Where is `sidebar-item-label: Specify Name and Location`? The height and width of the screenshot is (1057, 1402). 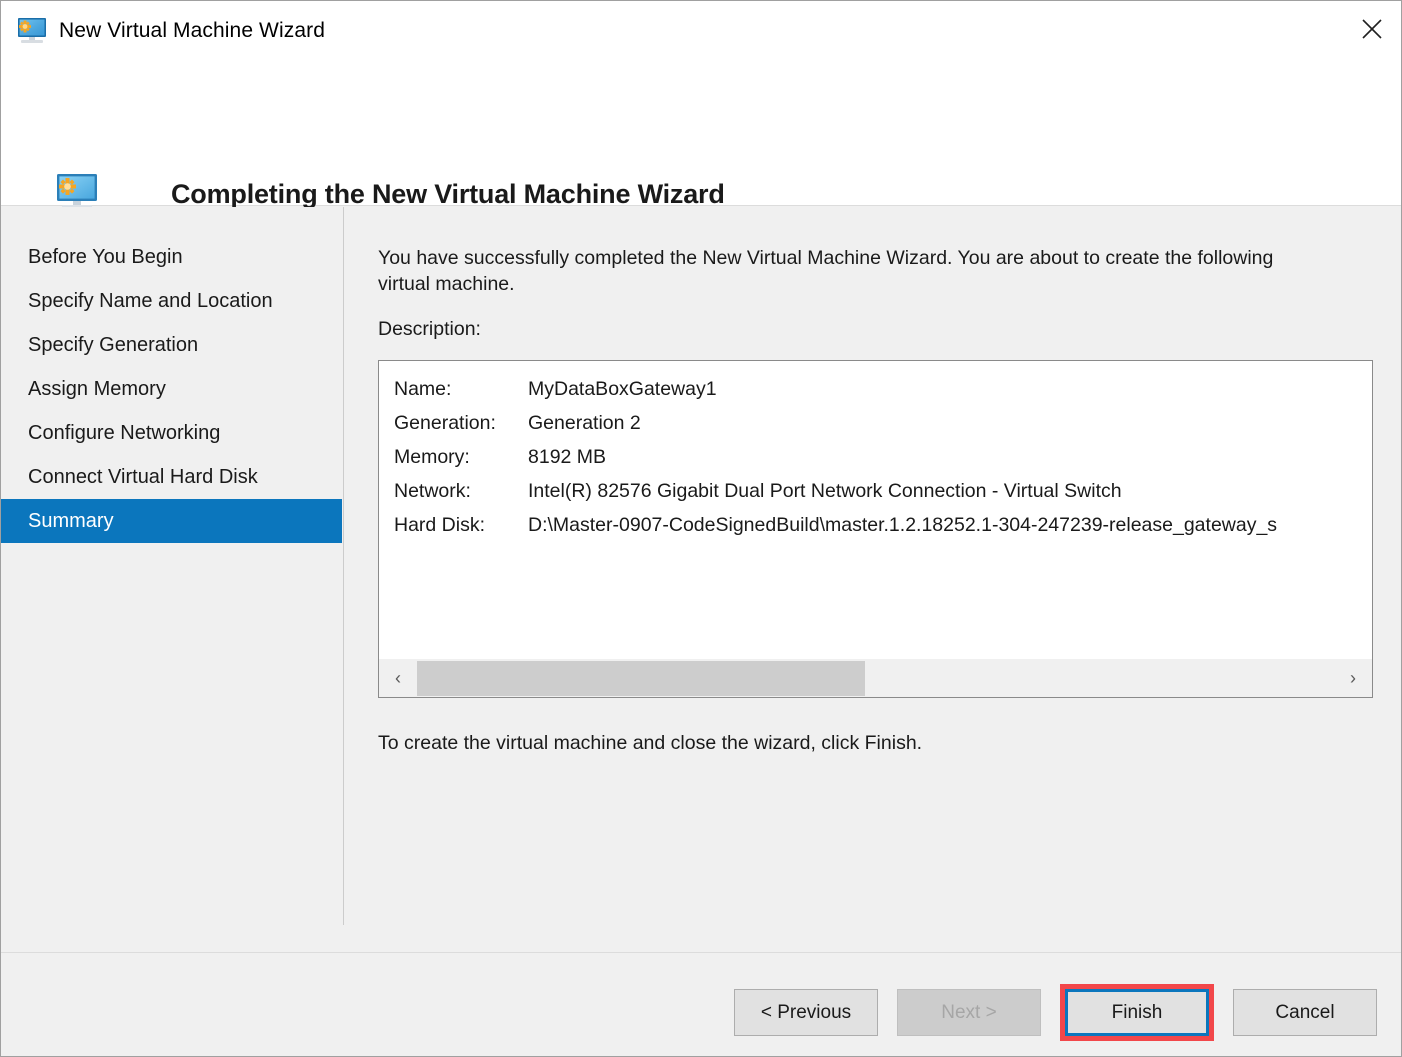
sidebar-item-label: Specify Name and Location is located at coordinates (150, 300).